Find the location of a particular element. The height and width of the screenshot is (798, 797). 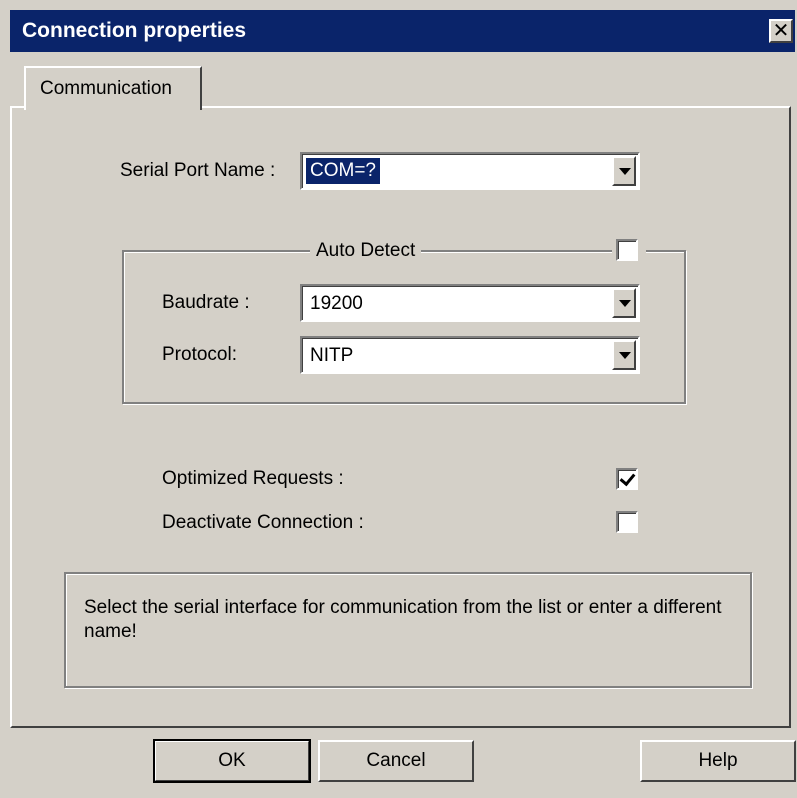

baudrate-combobox: 19200 is located at coordinates (470, 303).